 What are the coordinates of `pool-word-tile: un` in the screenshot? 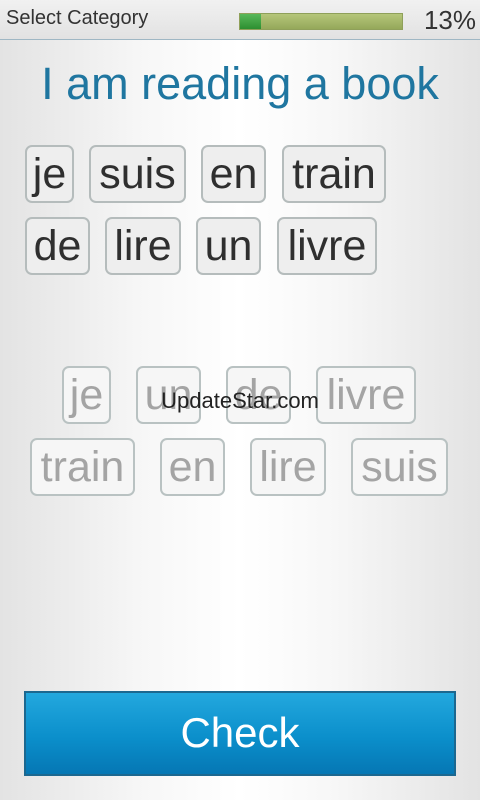 It's located at (168, 395).